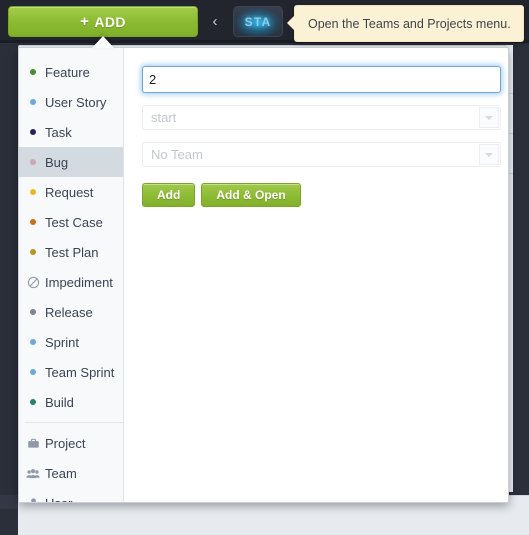 The width and height of the screenshot is (529, 535). I want to click on type-item-label: Test Plan, so click(72, 252).